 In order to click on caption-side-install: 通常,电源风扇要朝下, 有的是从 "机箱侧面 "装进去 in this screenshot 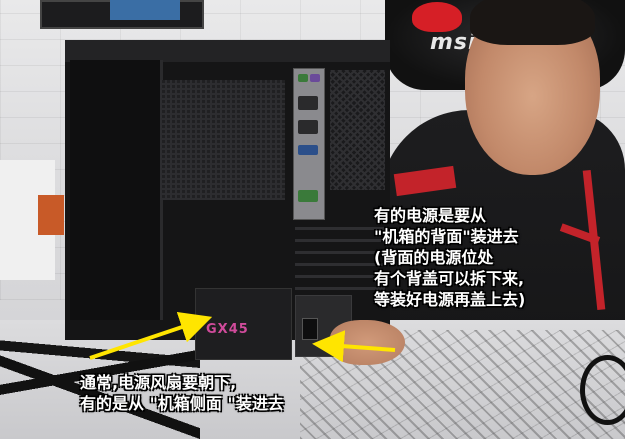, I will do `click(182, 393)`.